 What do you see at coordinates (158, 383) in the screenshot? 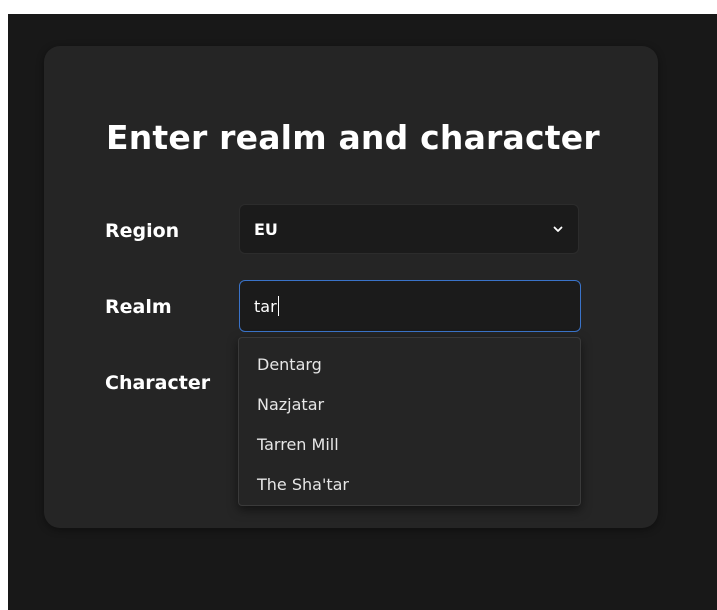
I see `character-label: Character` at bounding box center [158, 383].